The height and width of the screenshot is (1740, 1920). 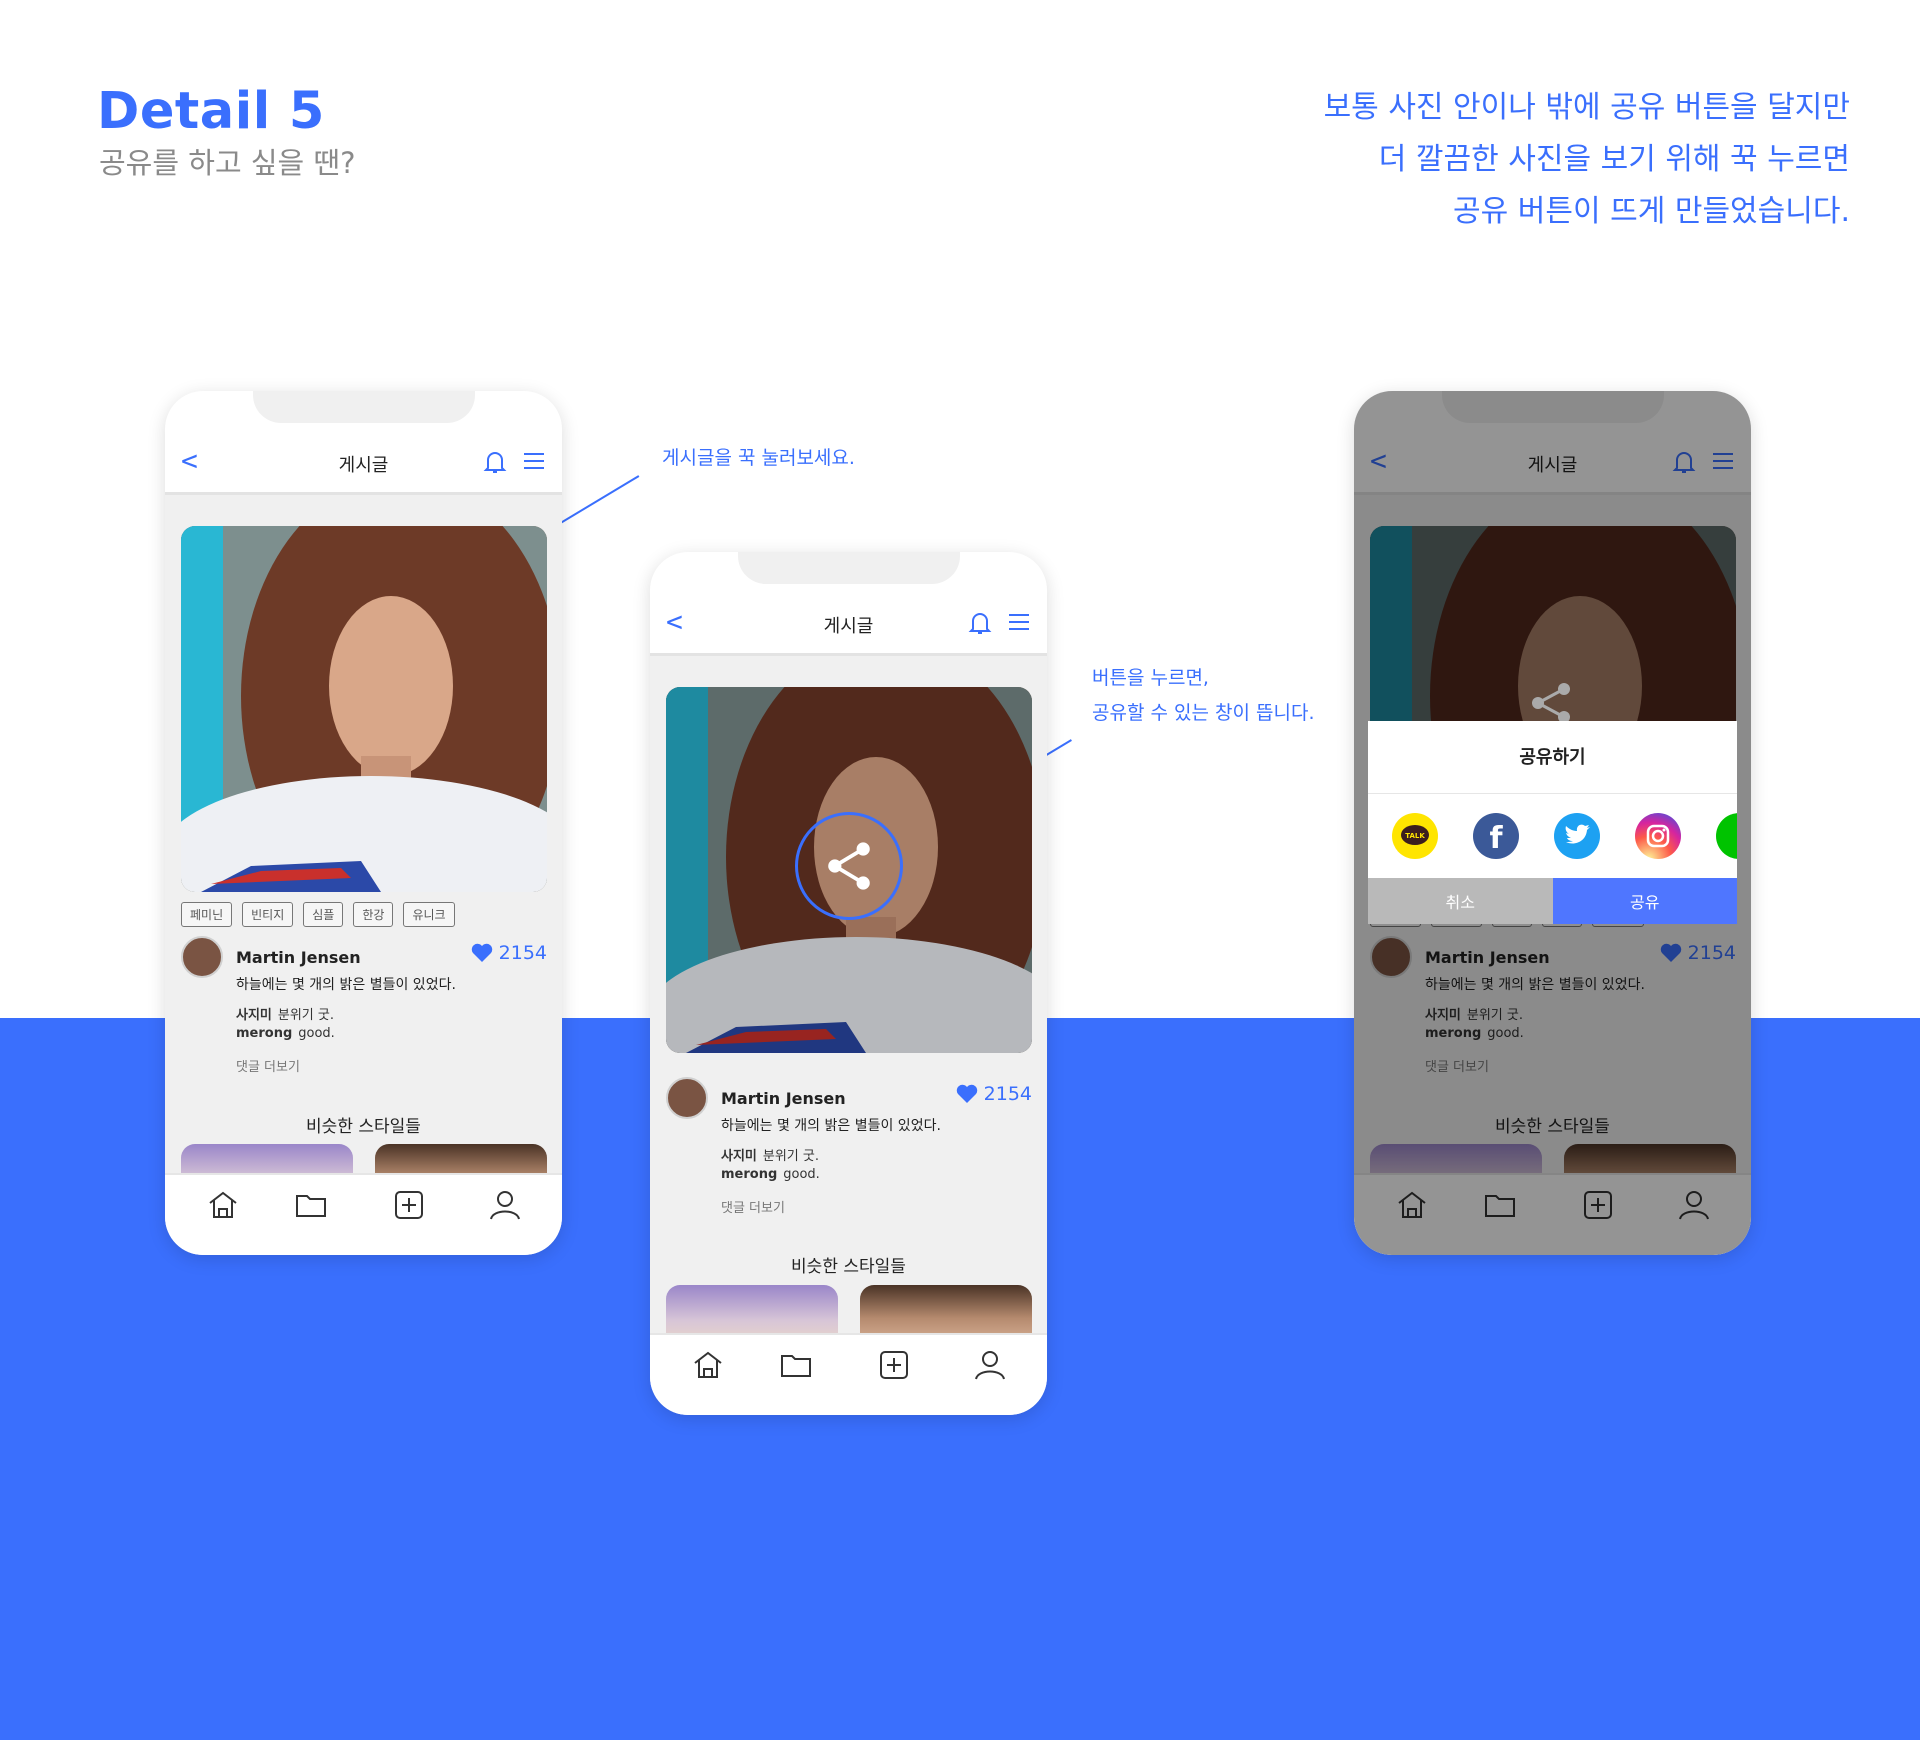 What do you see at coordinates (227, 163) in the screenshot?
I see `slide-subtitle: 공유를 하고 싶을 땐?` at bounding box center [227, 163].